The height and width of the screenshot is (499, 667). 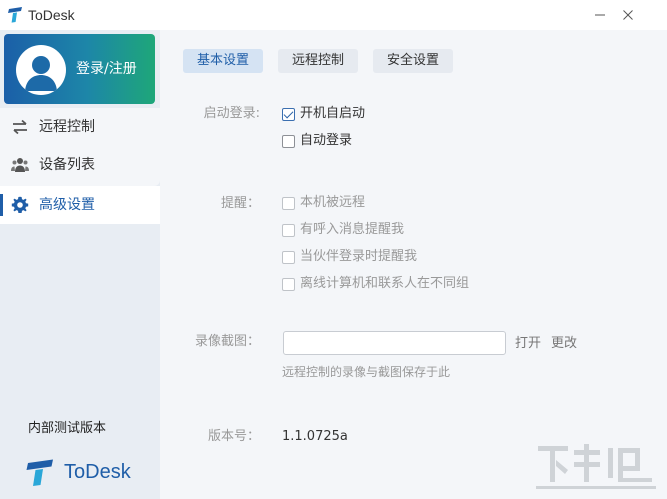 I want to click on checkbox-label: 开机自启动, so click(x=333, y=113).